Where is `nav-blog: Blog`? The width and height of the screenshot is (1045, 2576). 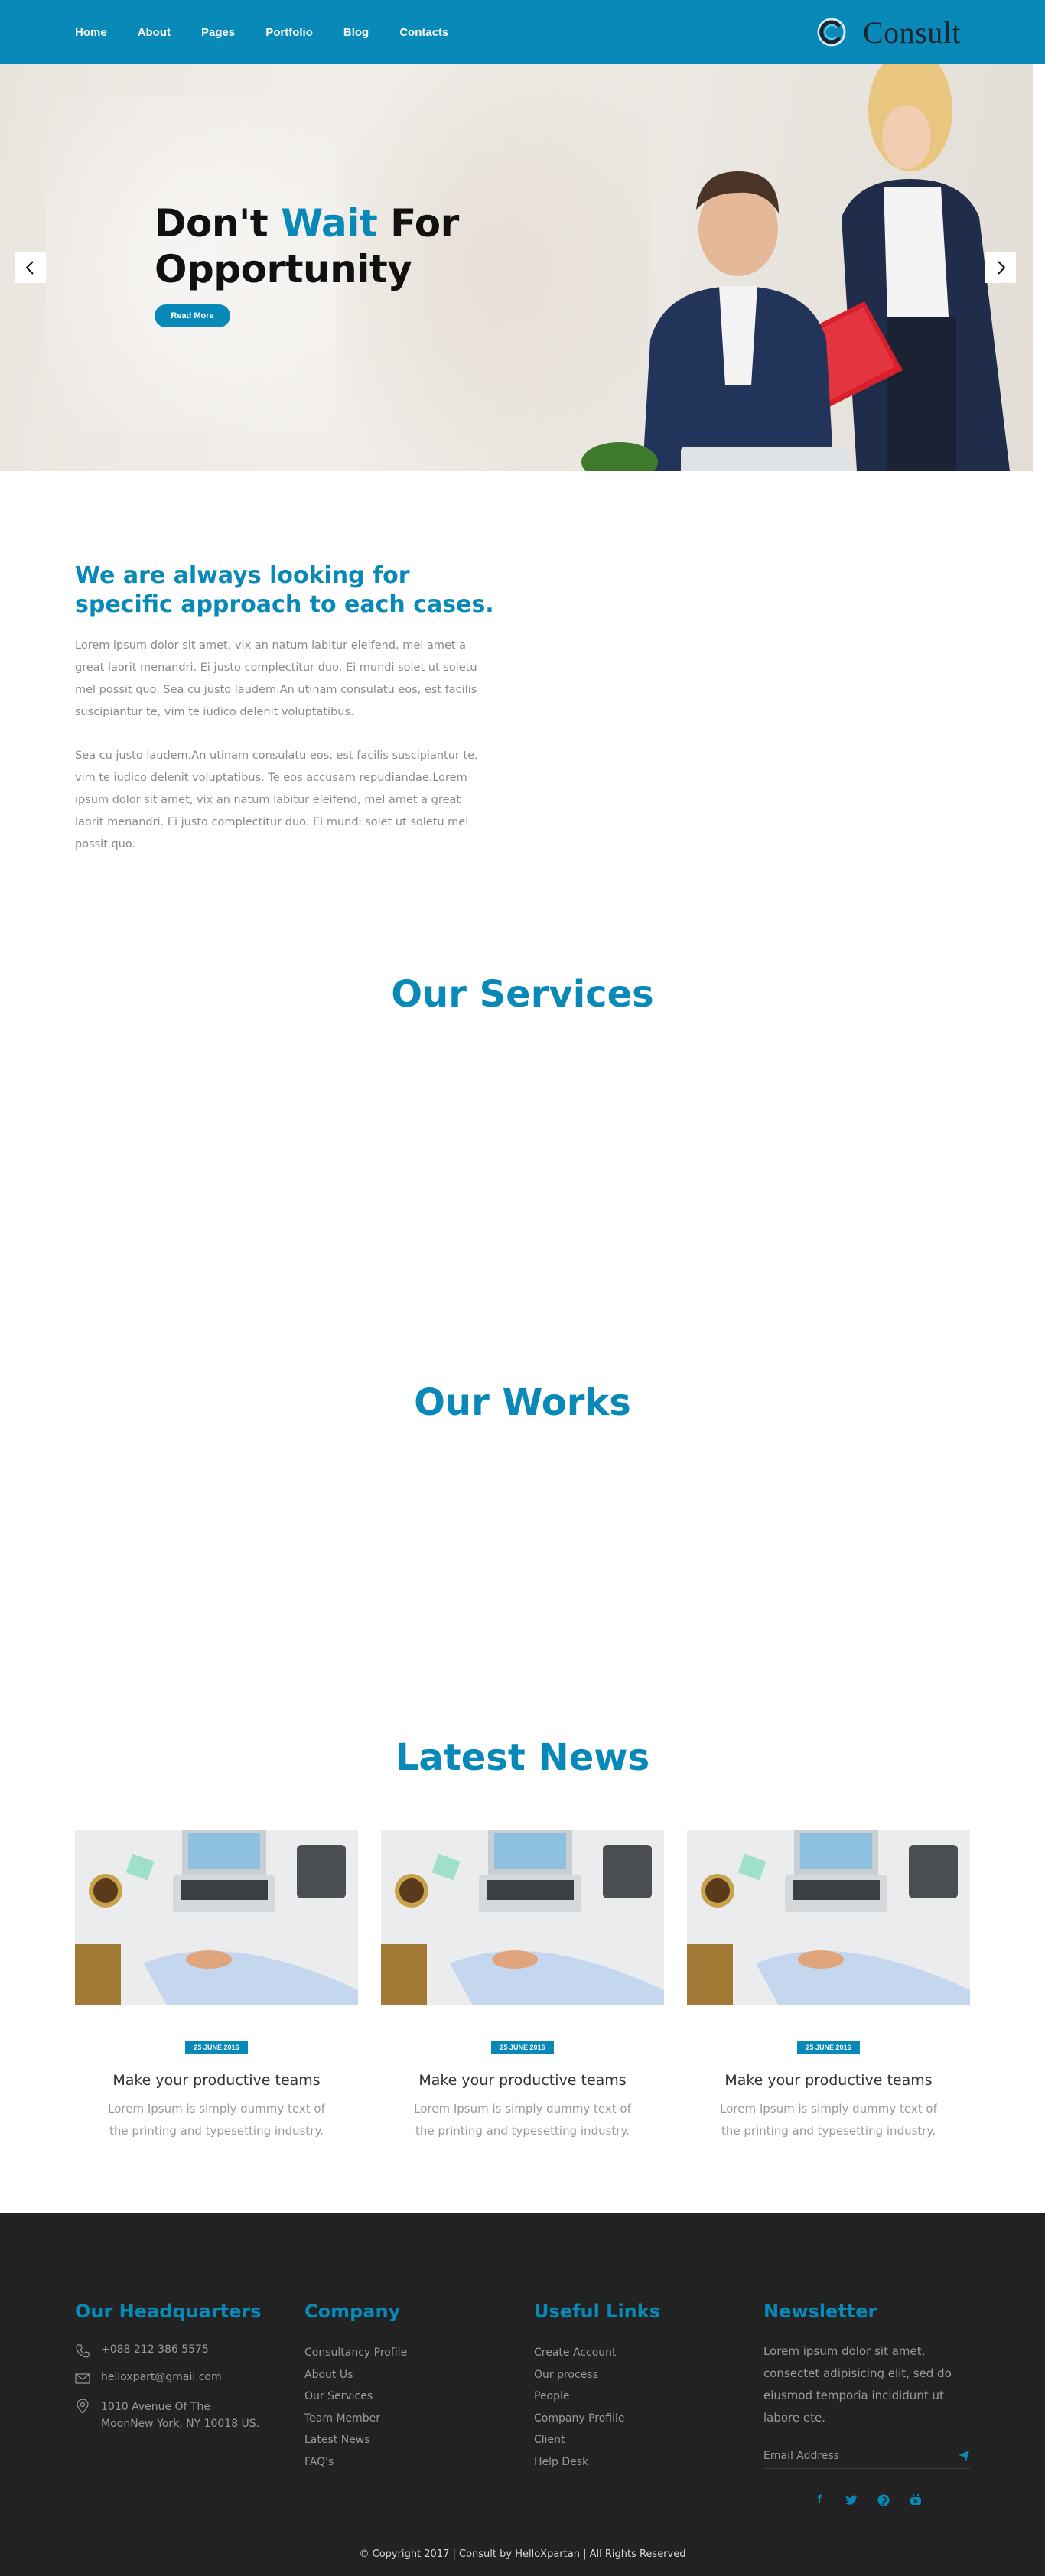
nav-blog: Blog is located at coordinates (356, 32).